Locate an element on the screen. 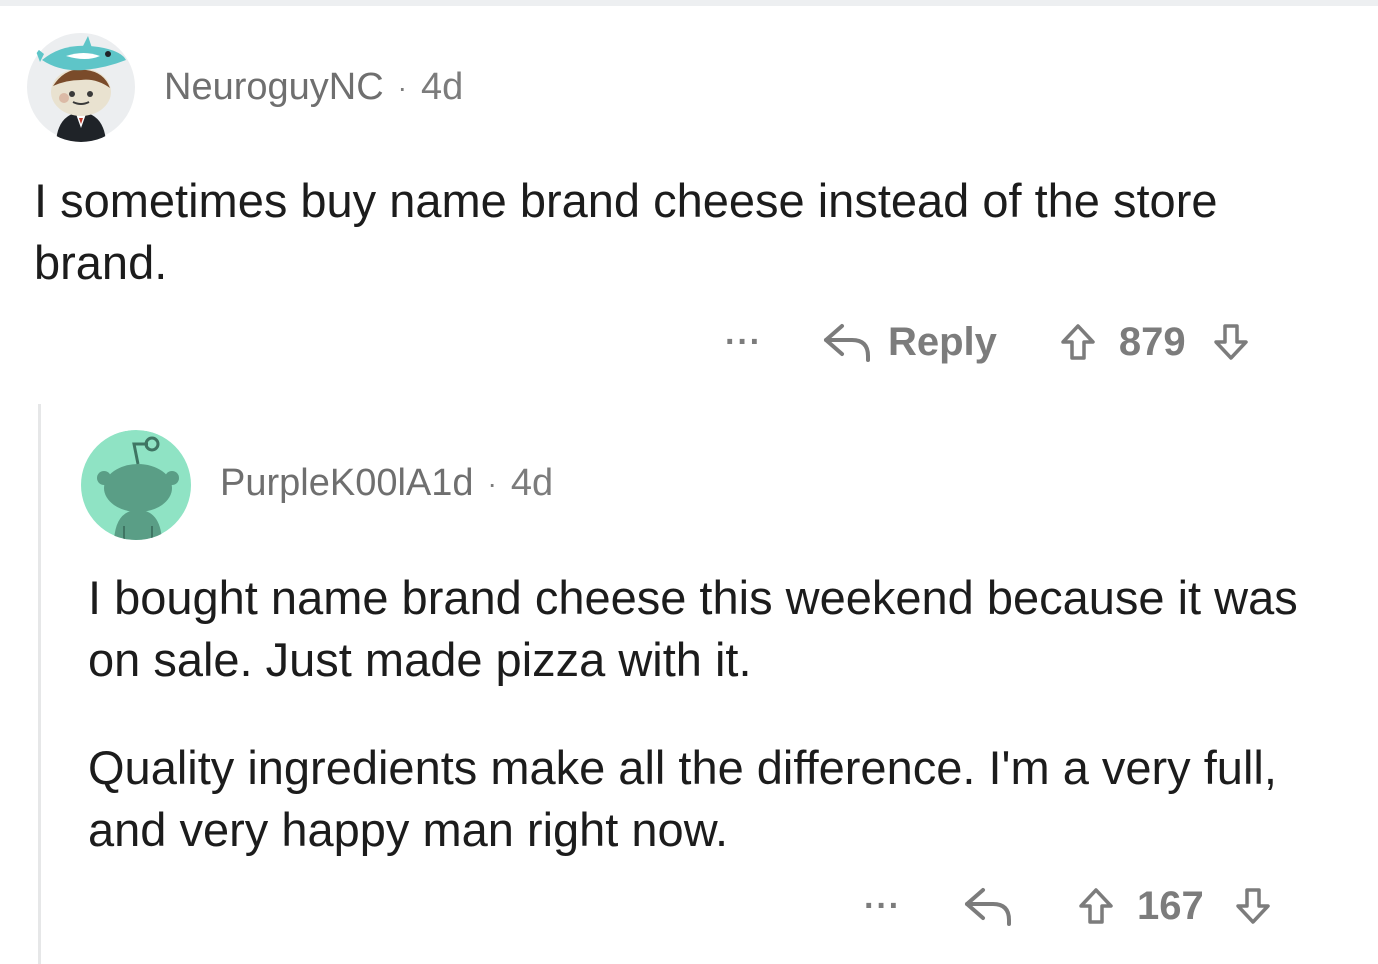 The image size is (1378, 964). thread-line is located at coordinates (39, 684).